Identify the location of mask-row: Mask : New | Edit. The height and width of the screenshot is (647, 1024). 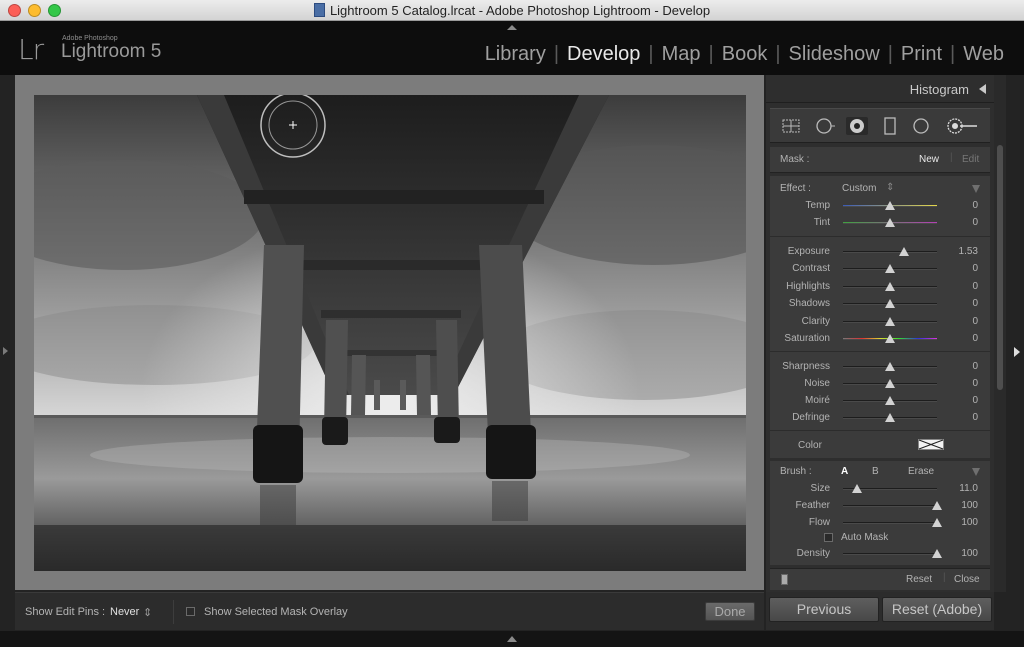
(880, 160).